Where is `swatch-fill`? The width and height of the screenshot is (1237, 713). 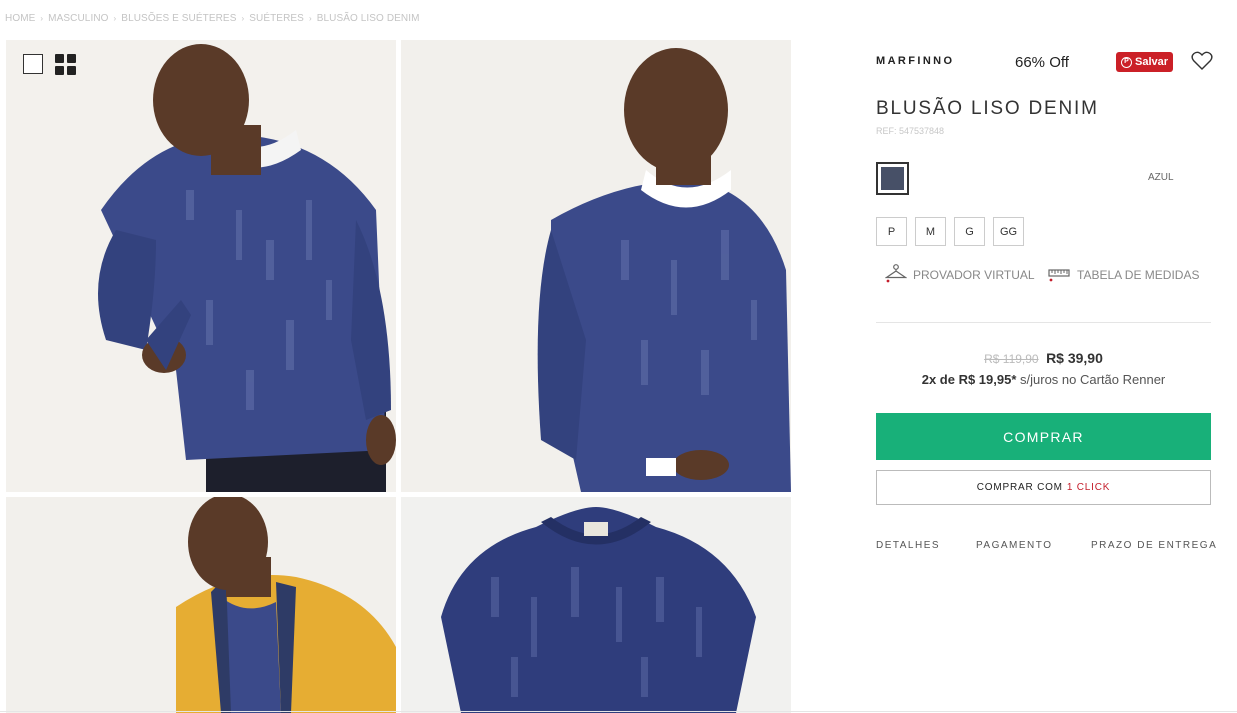
swatch-fill is located at coordinates (892, 178).